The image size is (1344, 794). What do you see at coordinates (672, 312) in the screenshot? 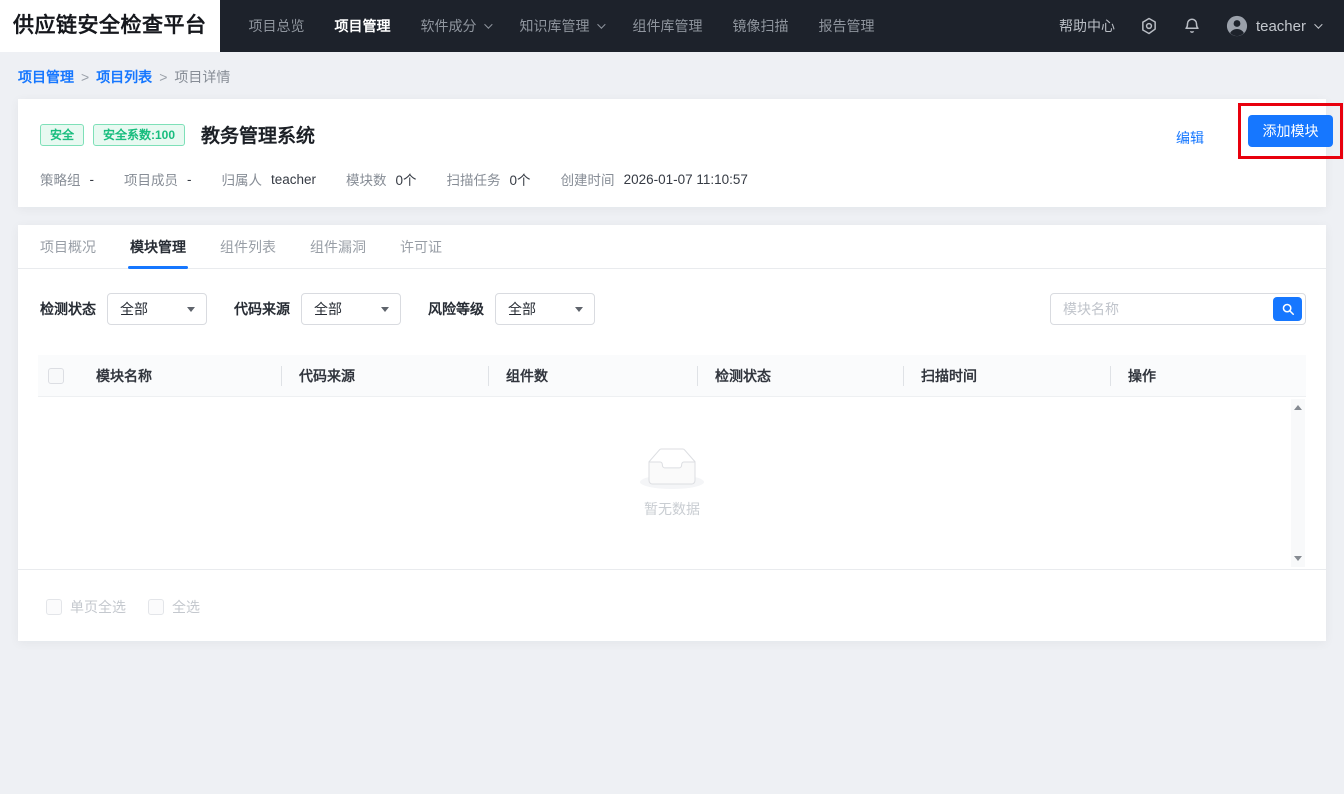
I see `filter-row: 检测状态 全部 代码来源 全部 风险等级 全部` at bounding box center [672, 312].